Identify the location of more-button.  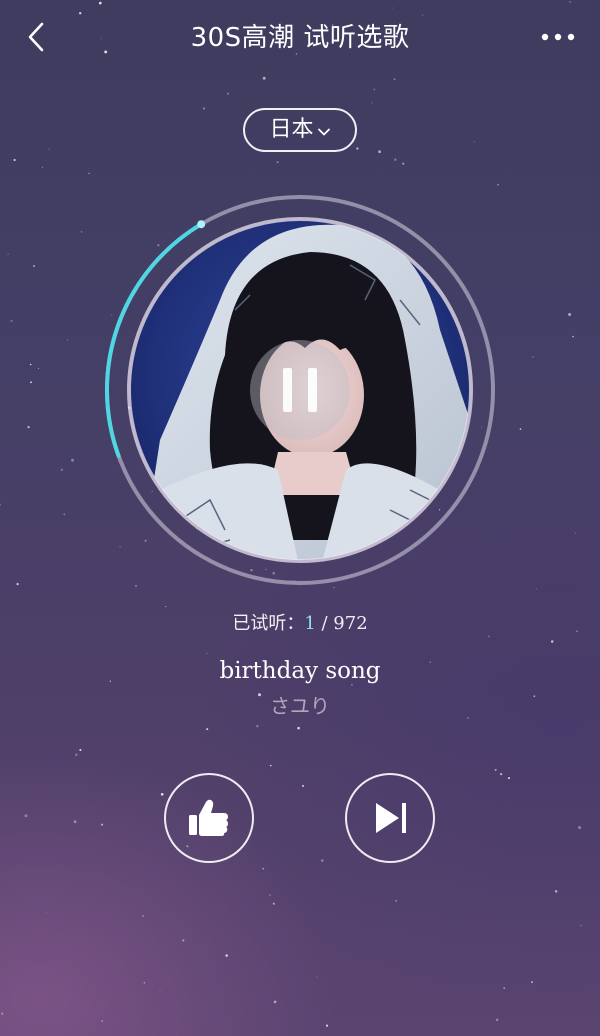
(558, 37).